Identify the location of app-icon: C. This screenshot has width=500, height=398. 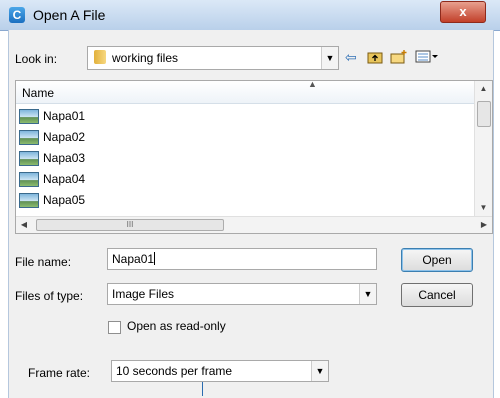
(17, 15).